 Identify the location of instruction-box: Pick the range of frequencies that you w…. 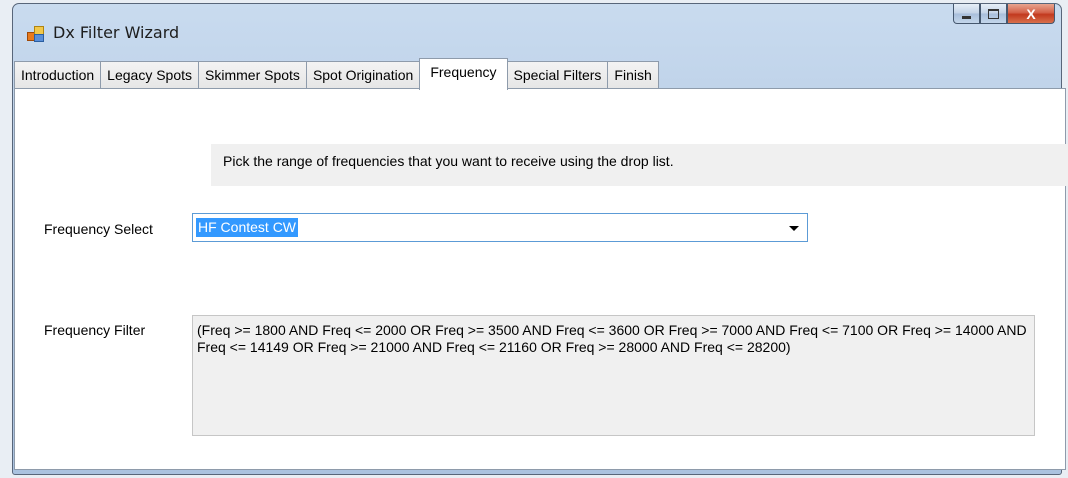
(639, 165).